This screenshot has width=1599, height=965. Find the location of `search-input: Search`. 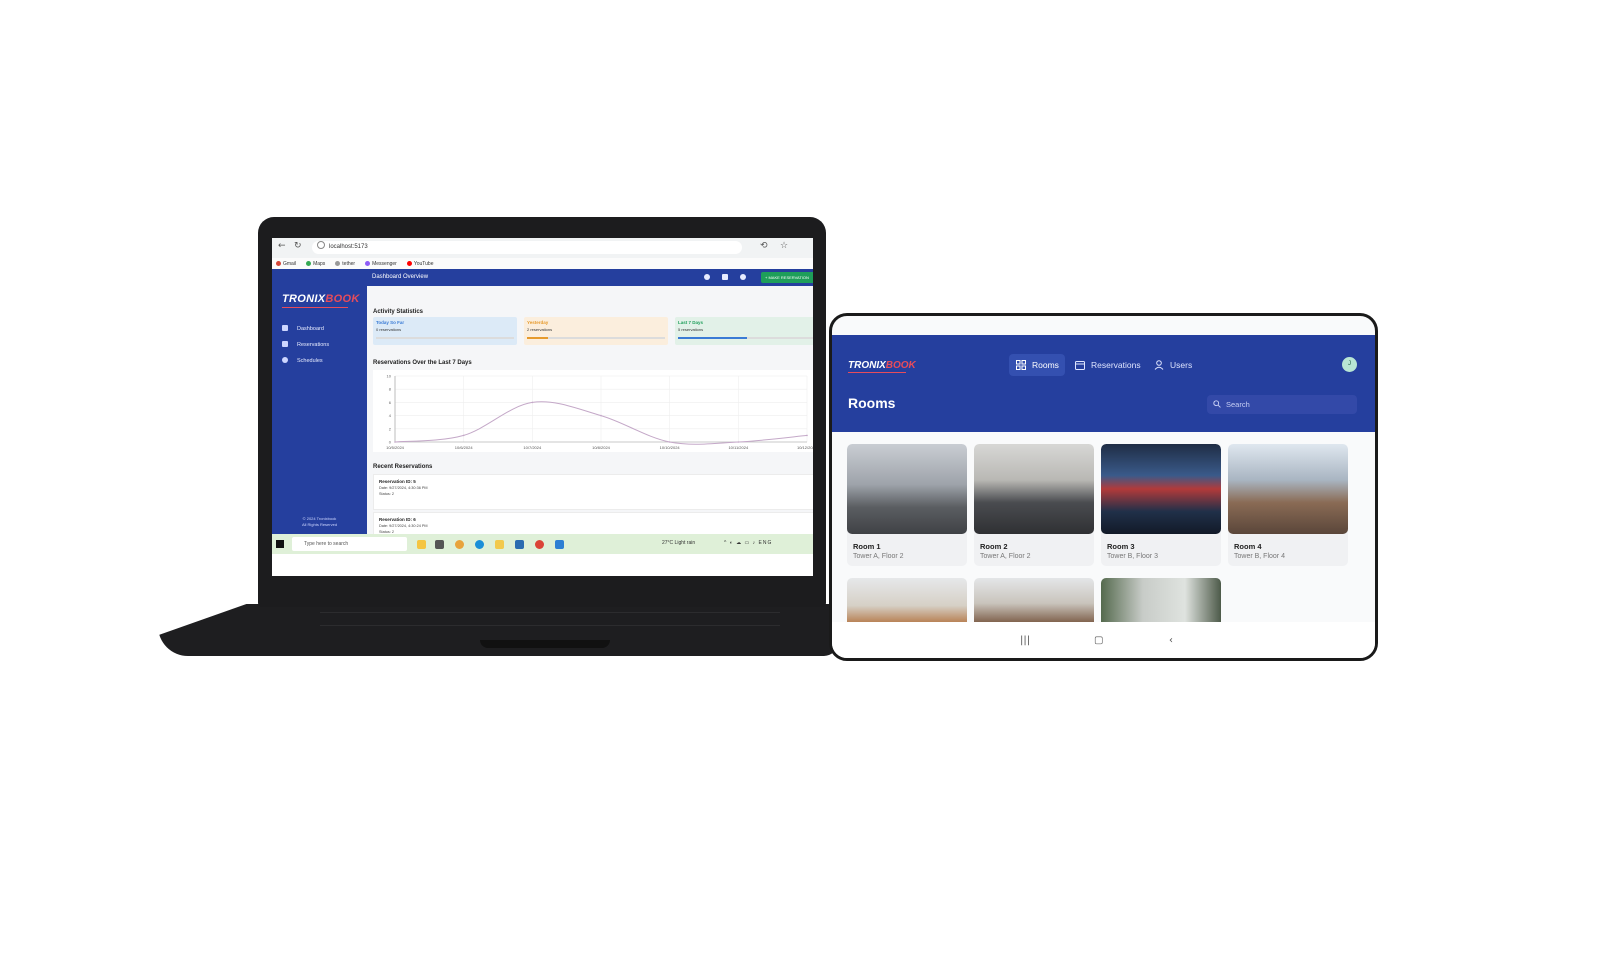

search-input: Search is located at coordinates (1282, 404).